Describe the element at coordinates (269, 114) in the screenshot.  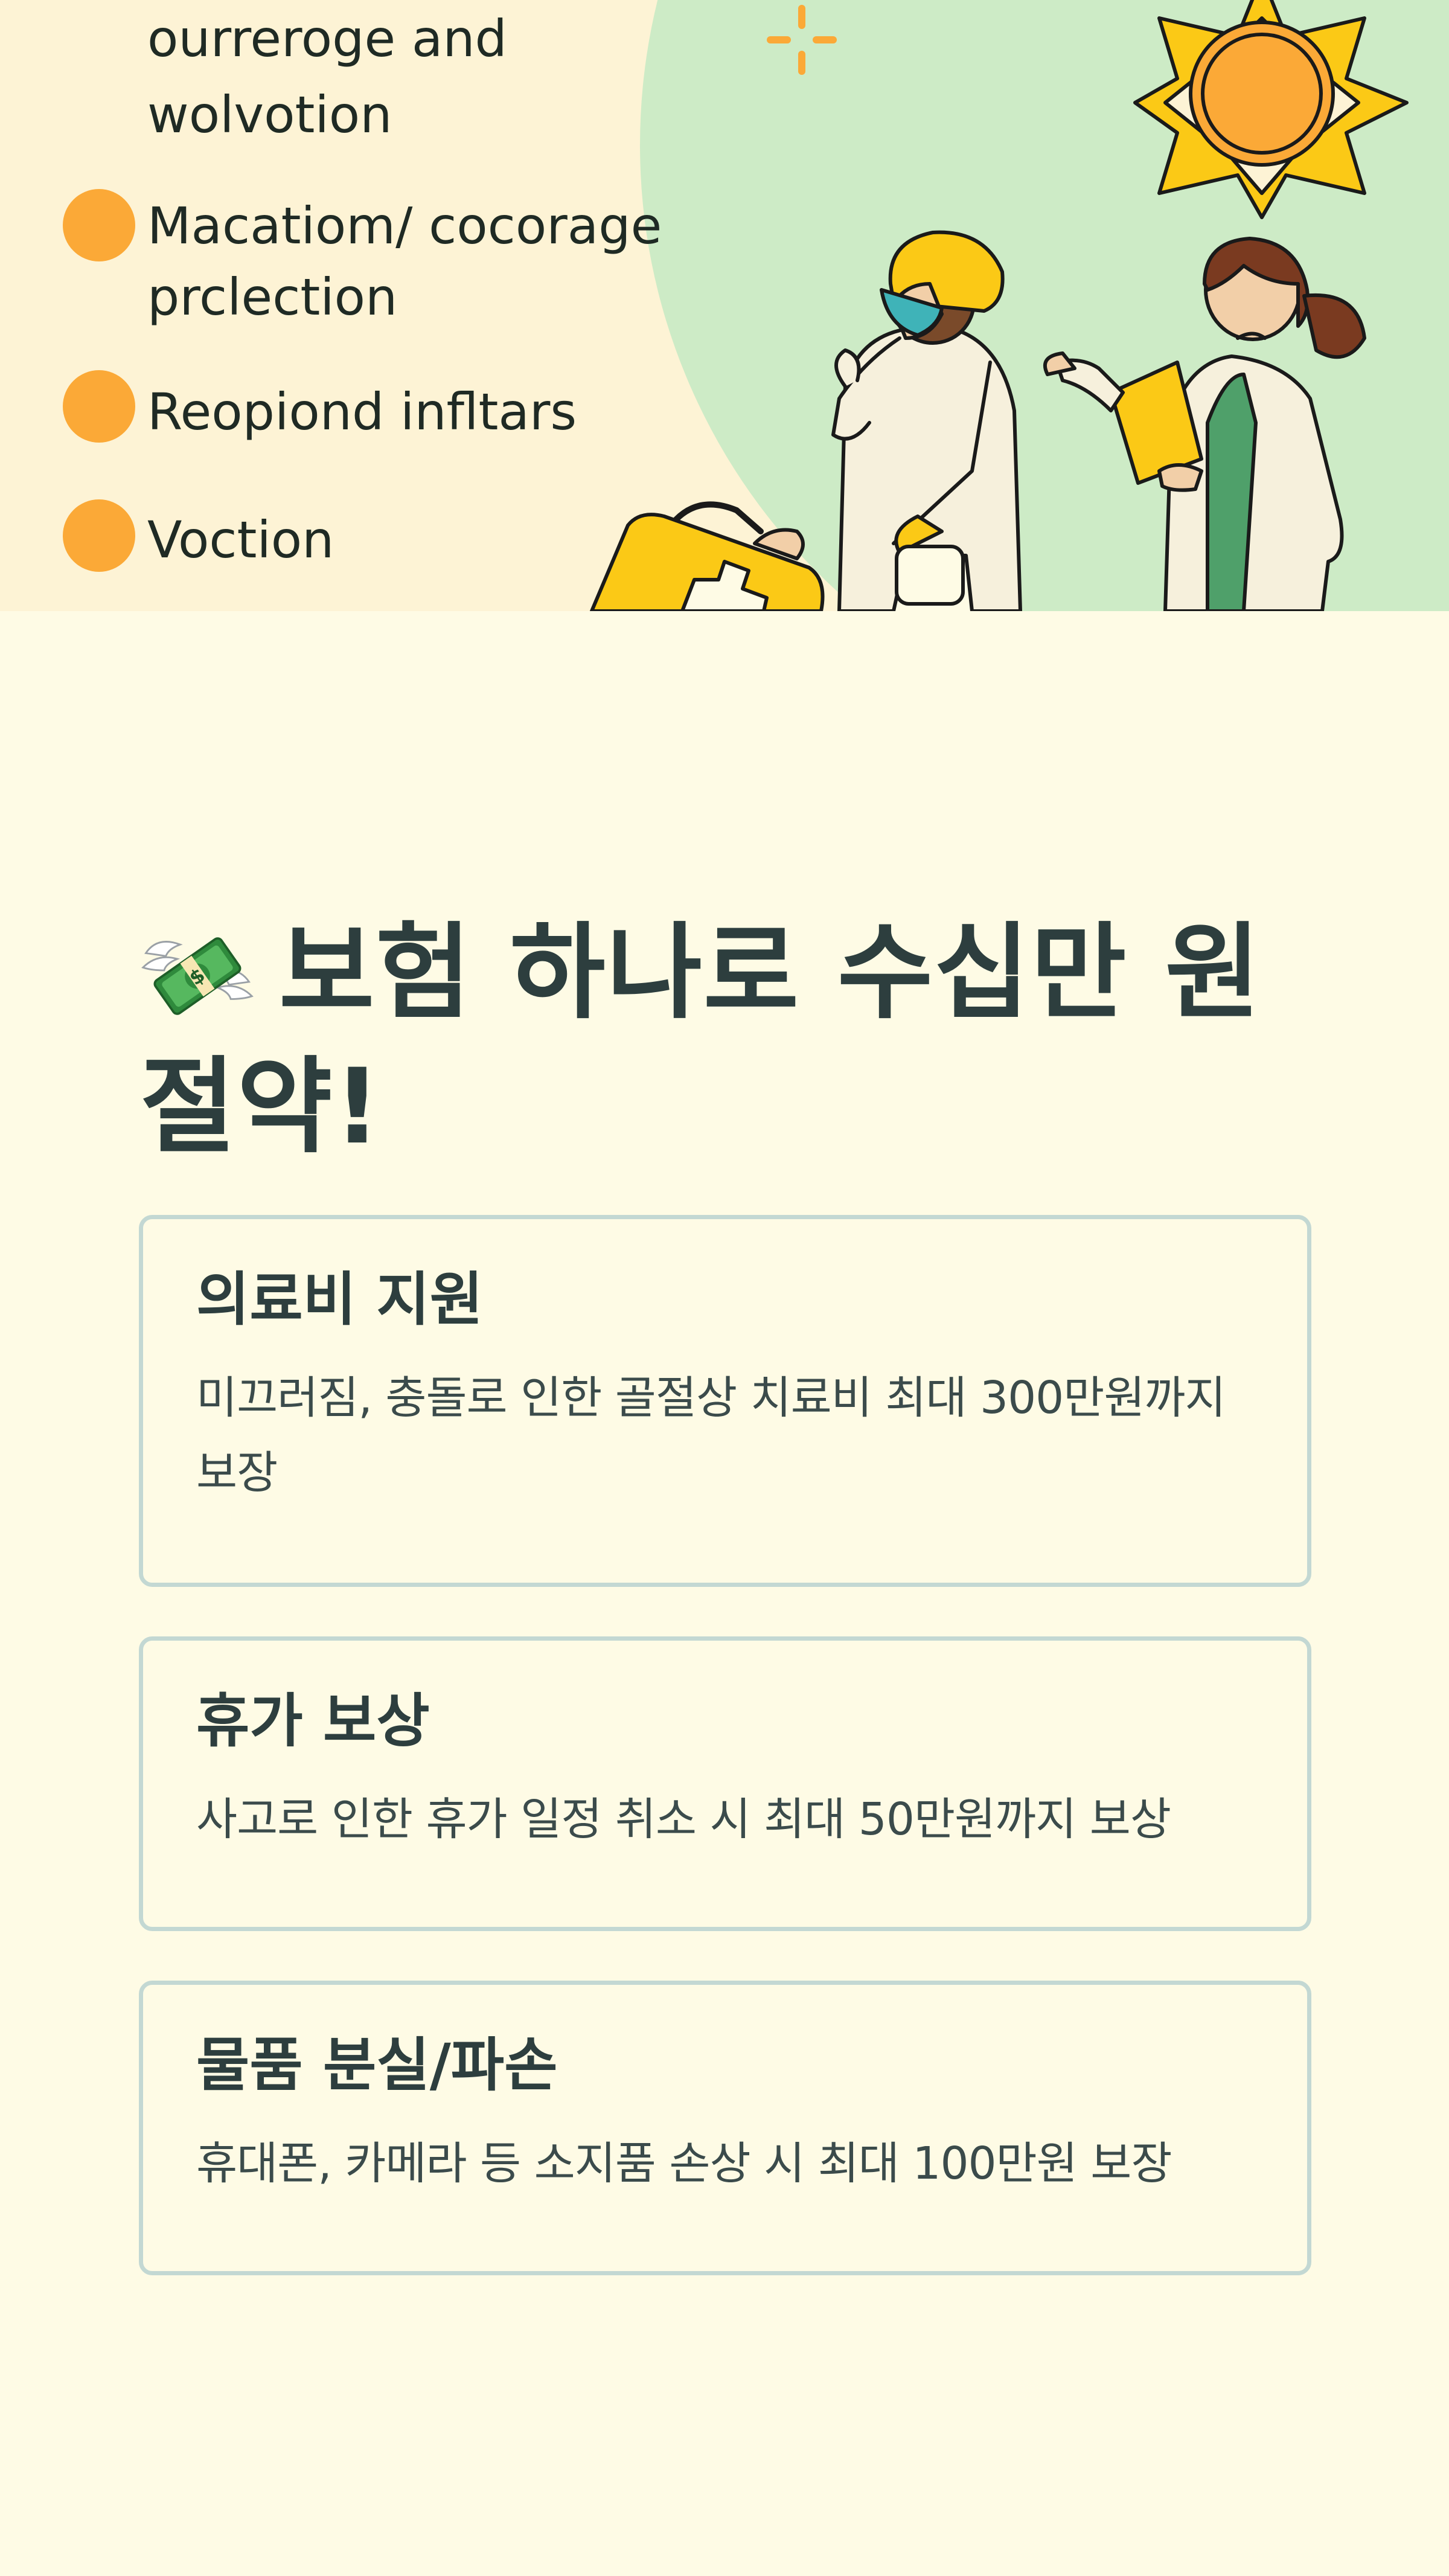
I see `hero-list-line: wolvotion` at that location.